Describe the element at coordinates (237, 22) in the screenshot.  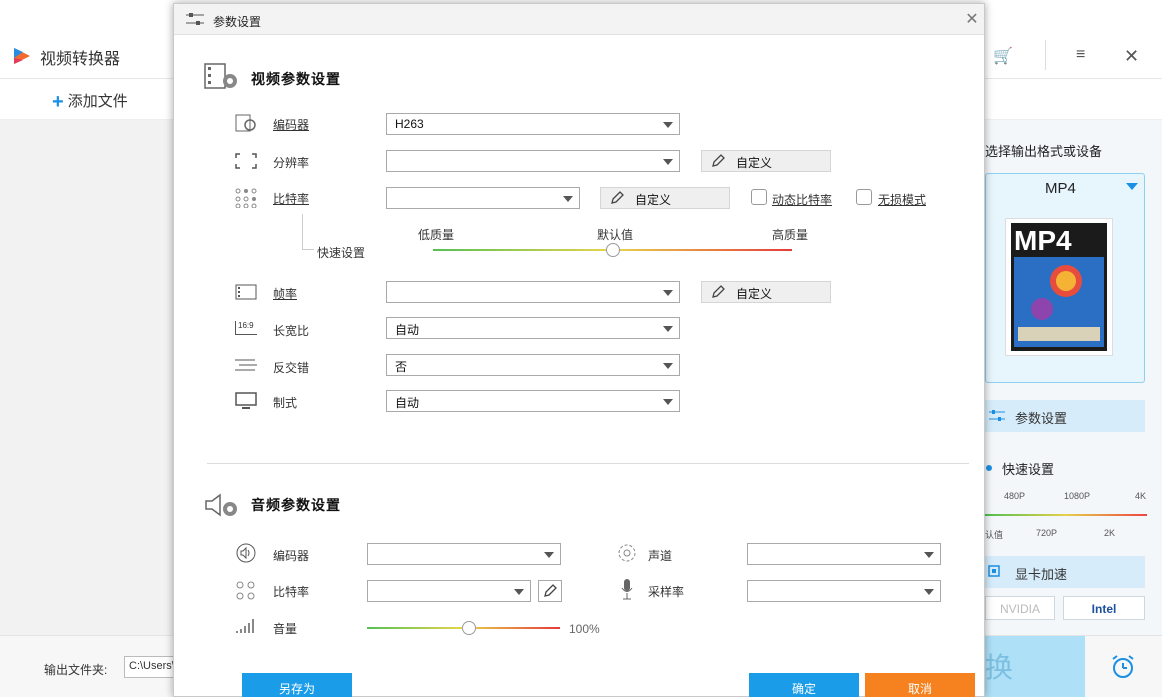
I see `dialog-title: 参数设置` at that location.